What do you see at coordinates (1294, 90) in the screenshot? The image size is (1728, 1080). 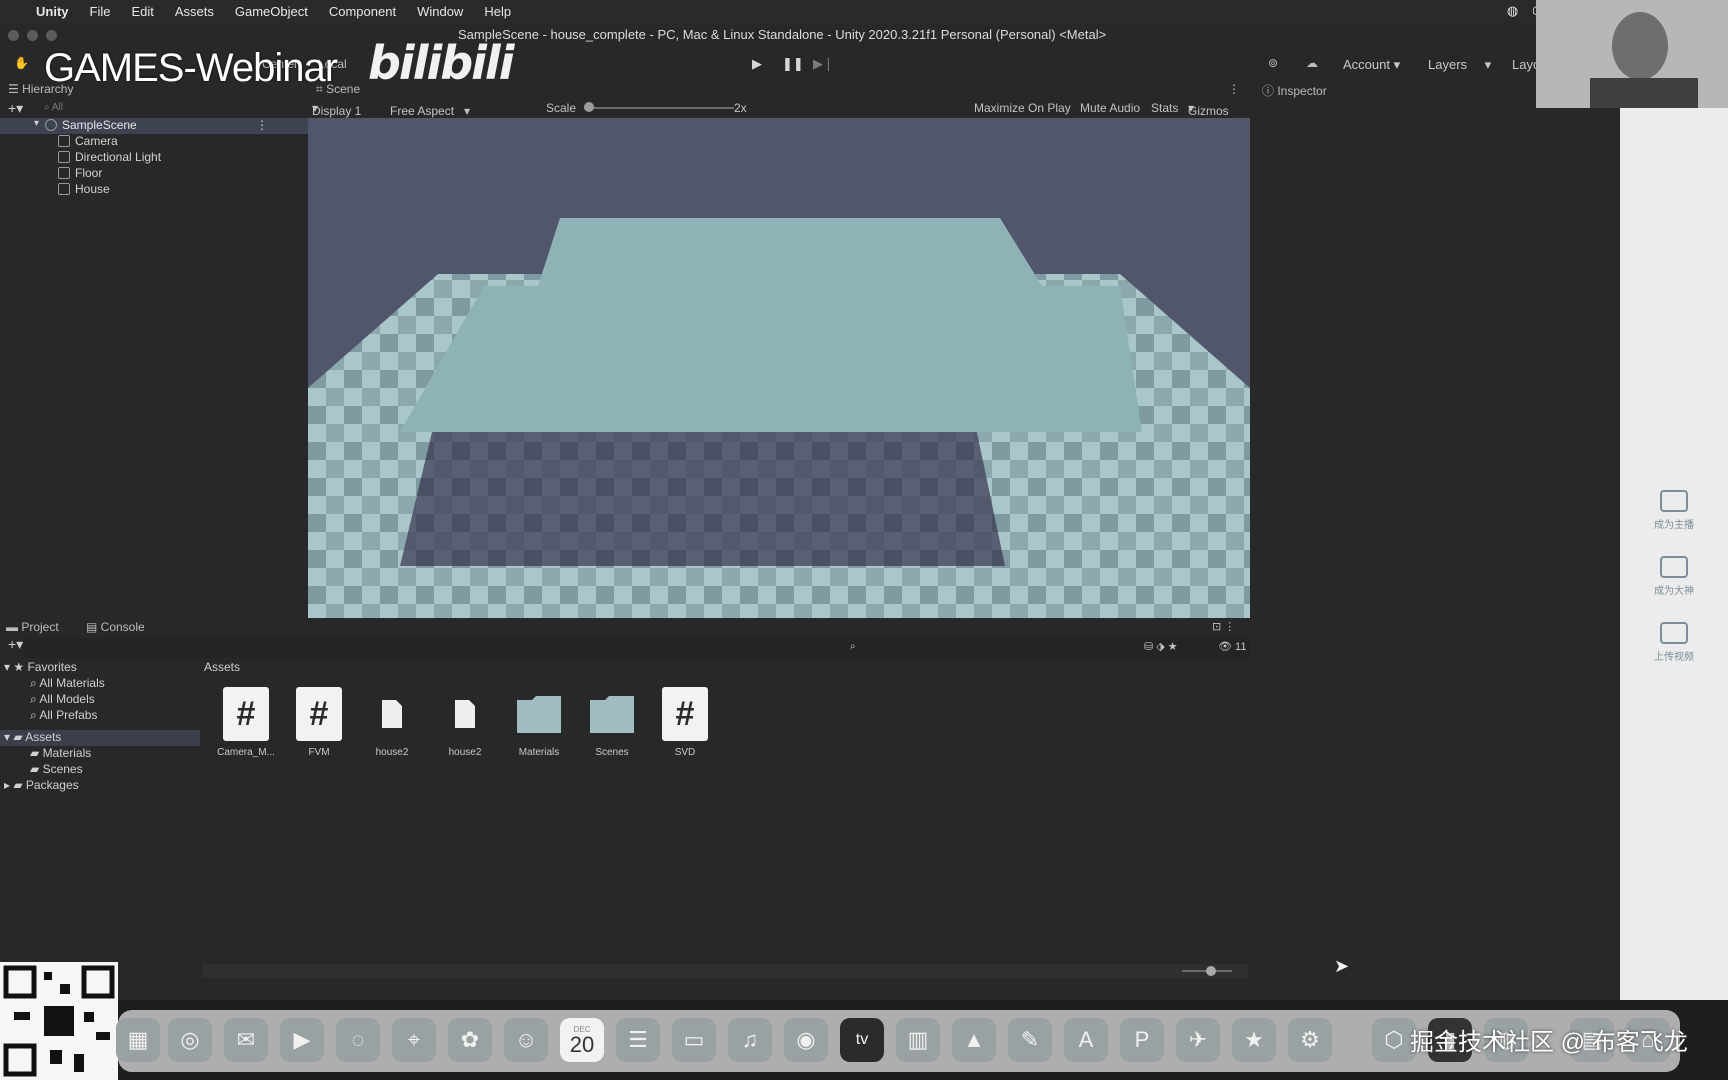 I see `inspector-tab: ⓘ Inspector` at bounding box center [1294, 90].